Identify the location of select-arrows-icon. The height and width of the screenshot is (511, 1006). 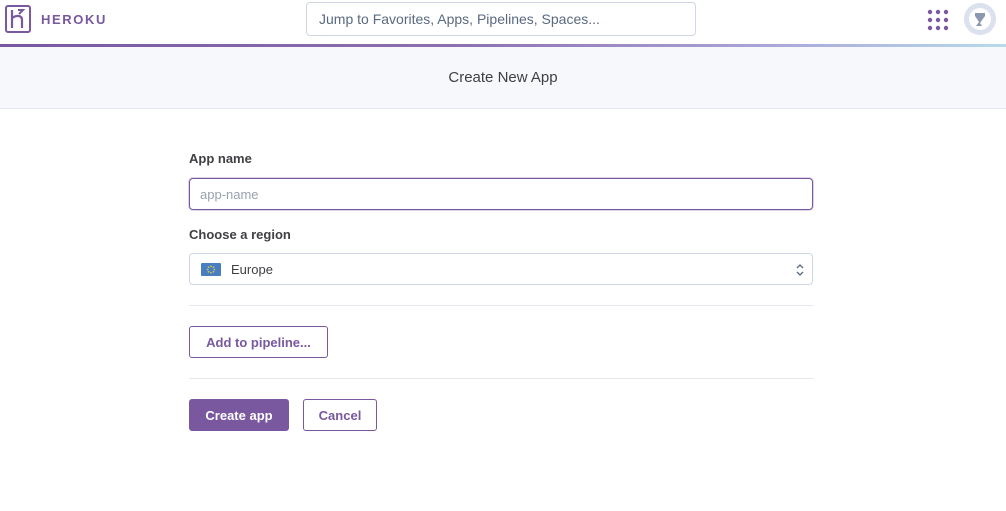
(800, 270).